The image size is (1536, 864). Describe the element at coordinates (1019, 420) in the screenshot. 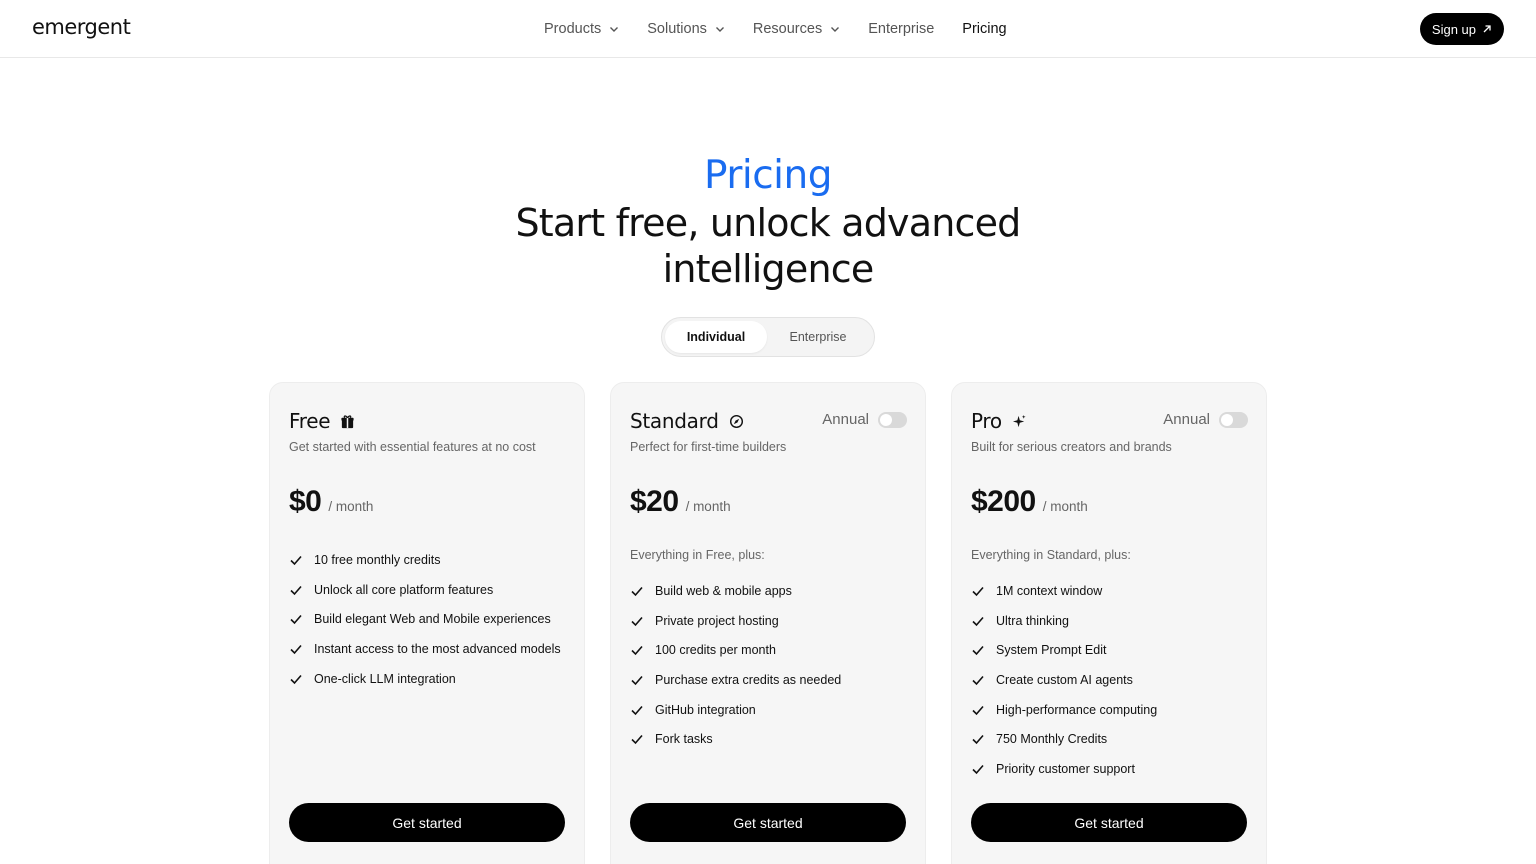

I see `sparkle-icon` at that location.